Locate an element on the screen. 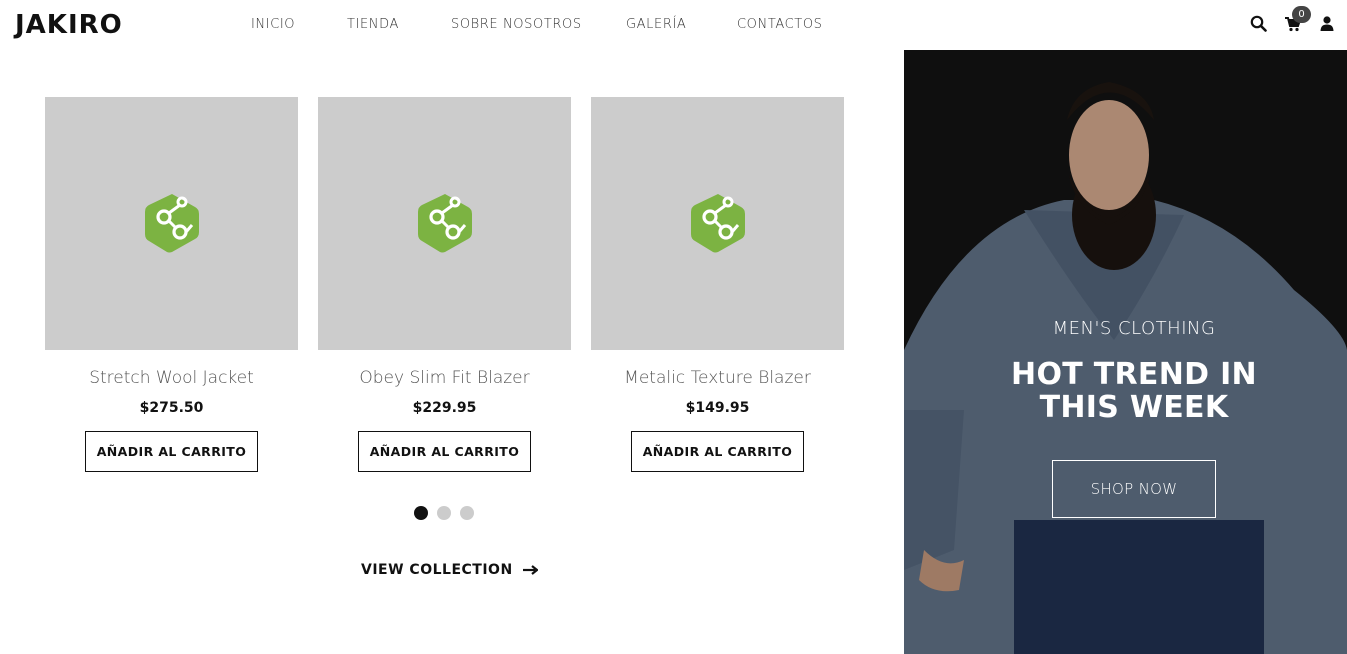 The width and height of the screenshot is (1347, 654). product-price: $275.50 is located at coordinates (171, 408).